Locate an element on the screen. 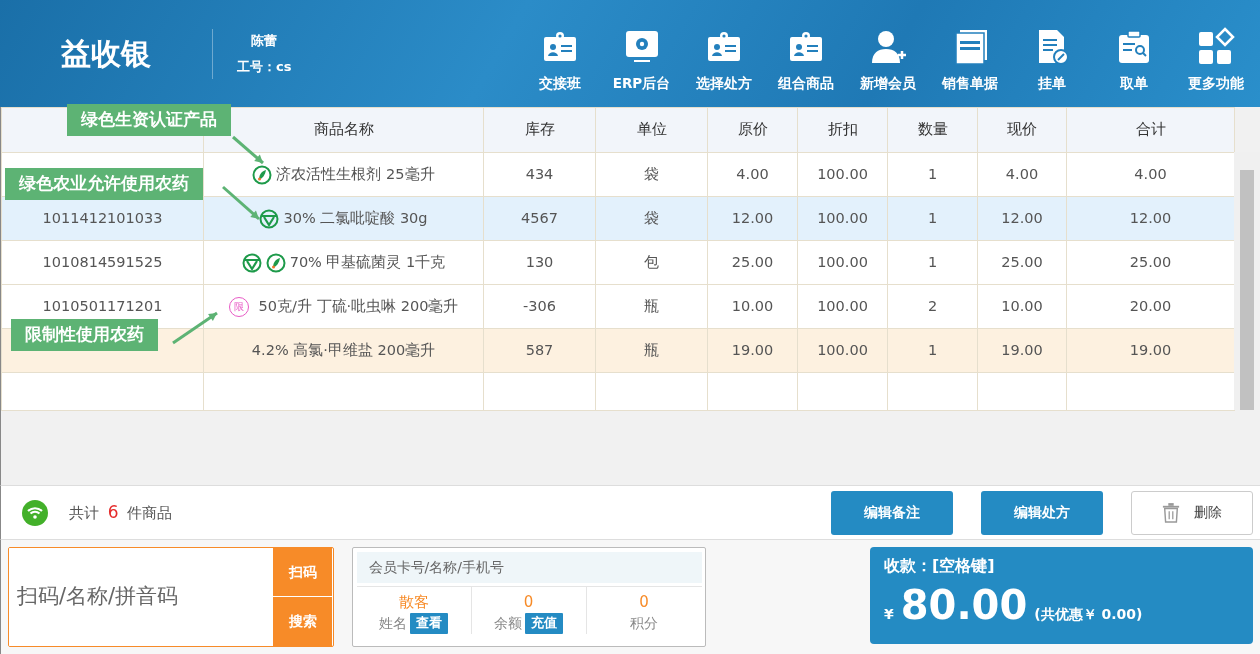  member-label: 积分 is located at coordinates (644, 623).